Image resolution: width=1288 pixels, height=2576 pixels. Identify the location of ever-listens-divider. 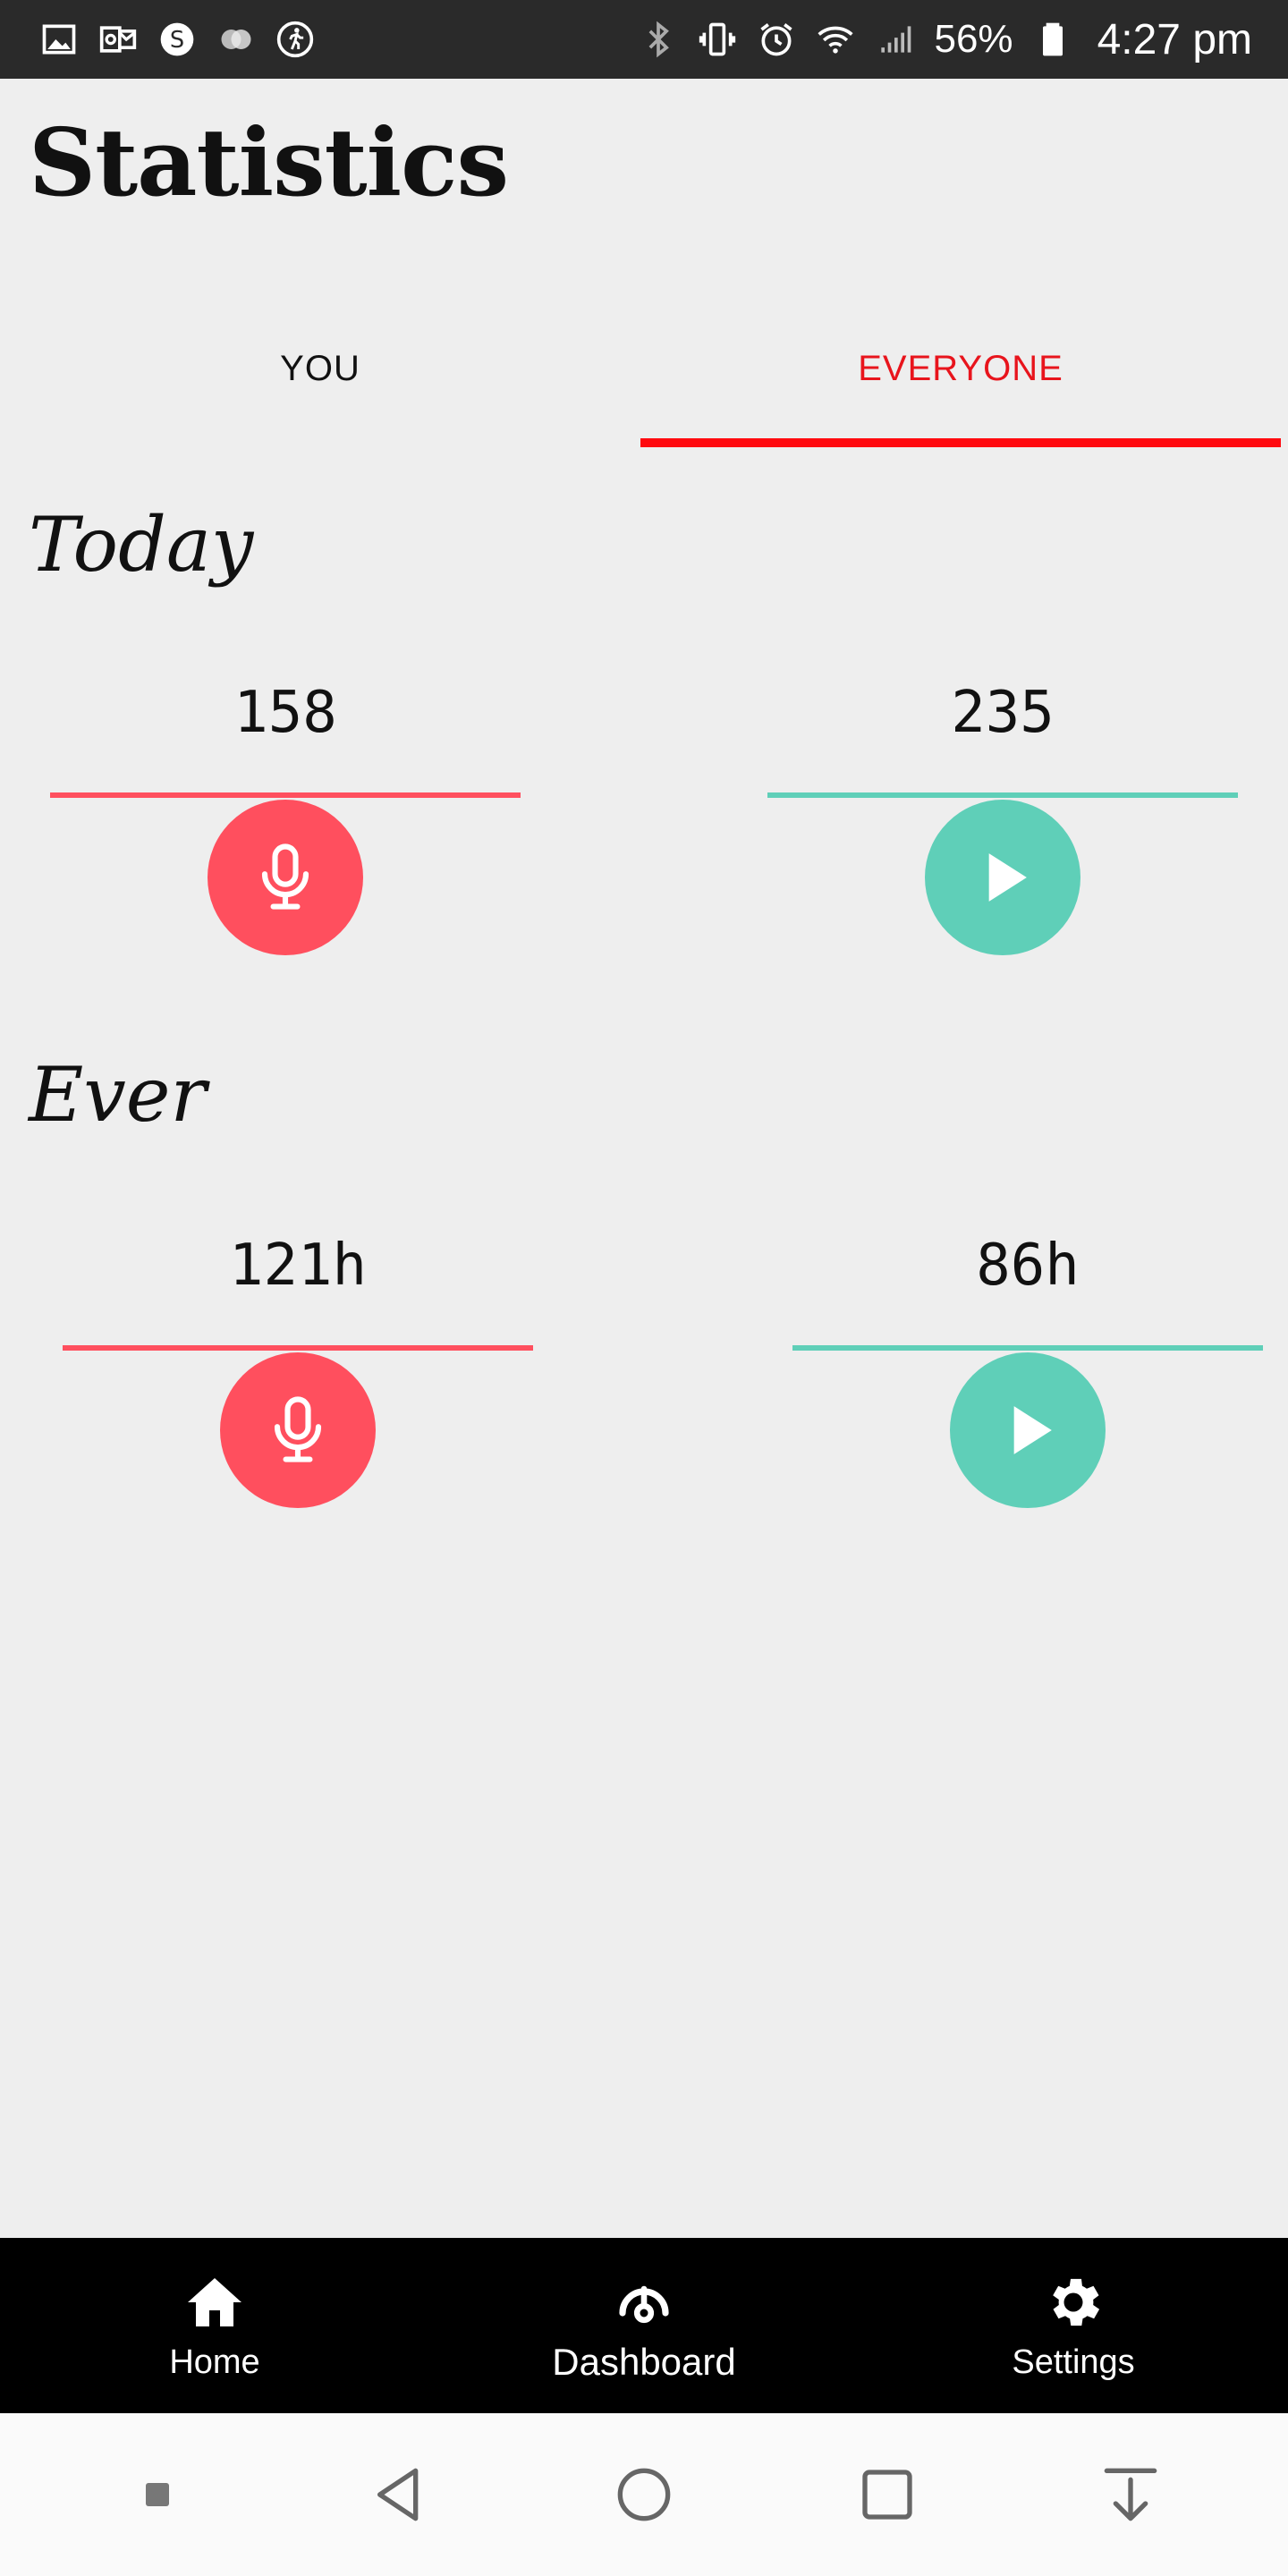
(1027, 1348).